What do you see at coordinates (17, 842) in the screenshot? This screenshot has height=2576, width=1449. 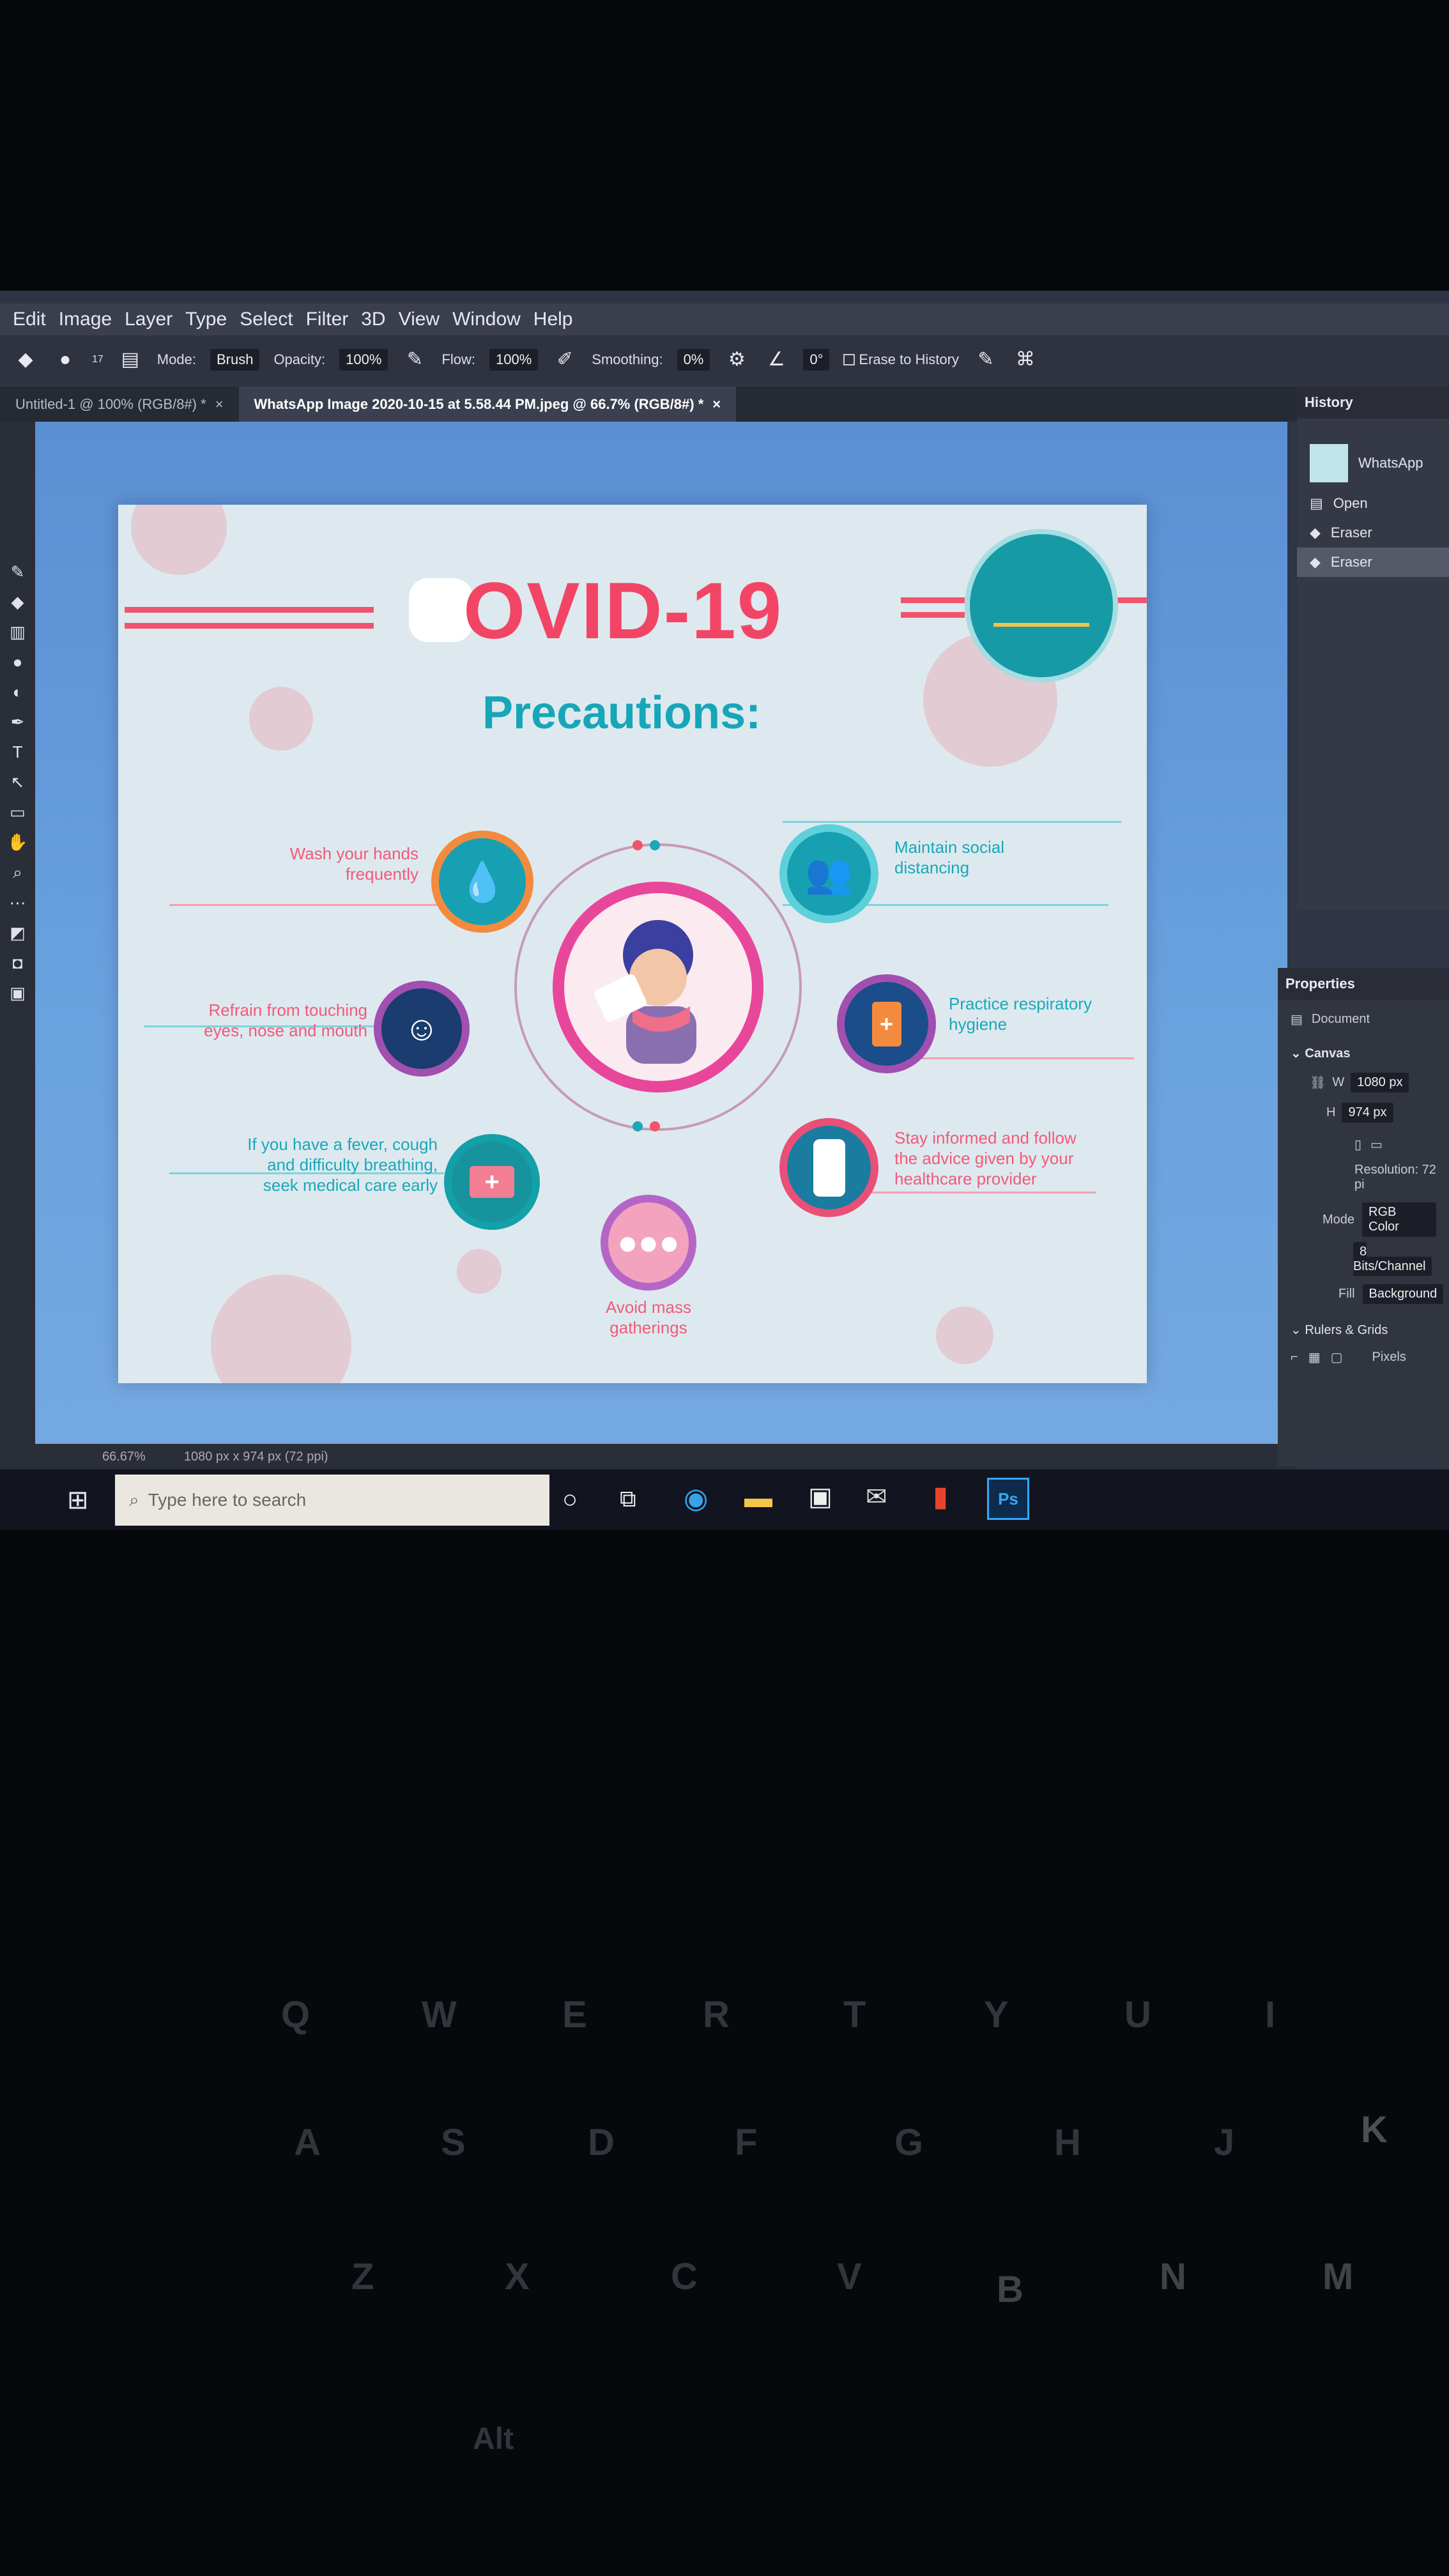 I see `hand-tool-icon: ✋` at bounding box center [17, 842].